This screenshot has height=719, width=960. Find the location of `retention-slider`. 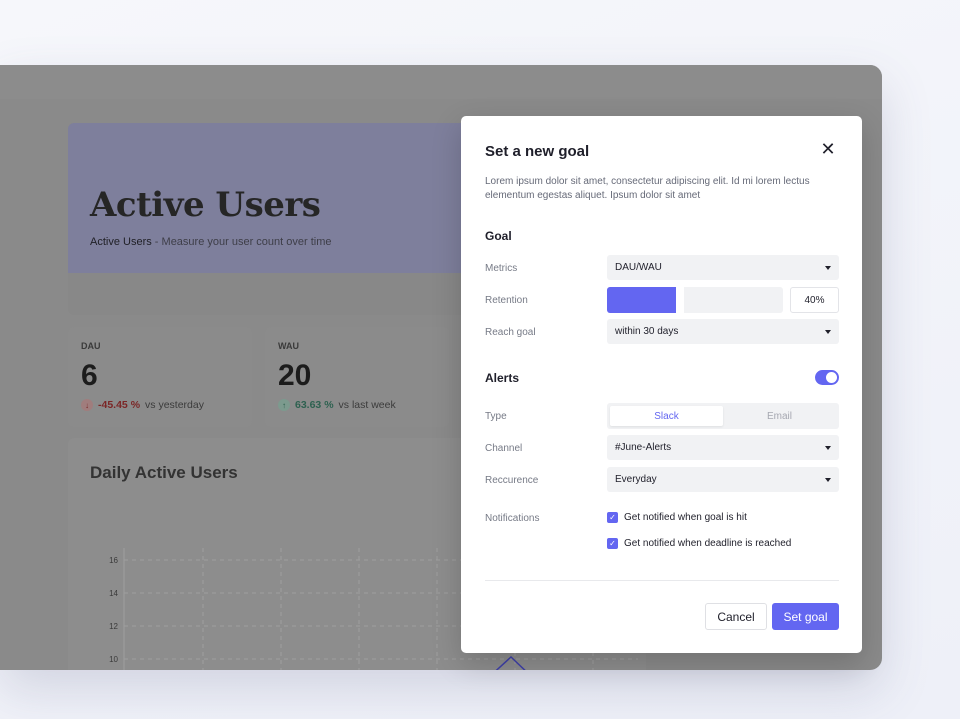

retention-slider is located at coordinates (695, 300).